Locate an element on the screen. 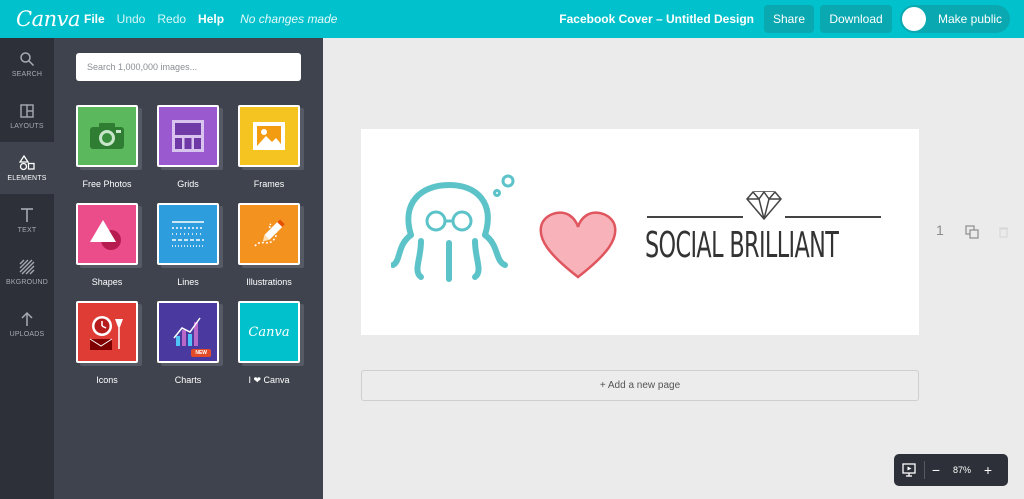 This screenshot has width=1024, height=499. image-search-input is located at coordinates (188, 67).